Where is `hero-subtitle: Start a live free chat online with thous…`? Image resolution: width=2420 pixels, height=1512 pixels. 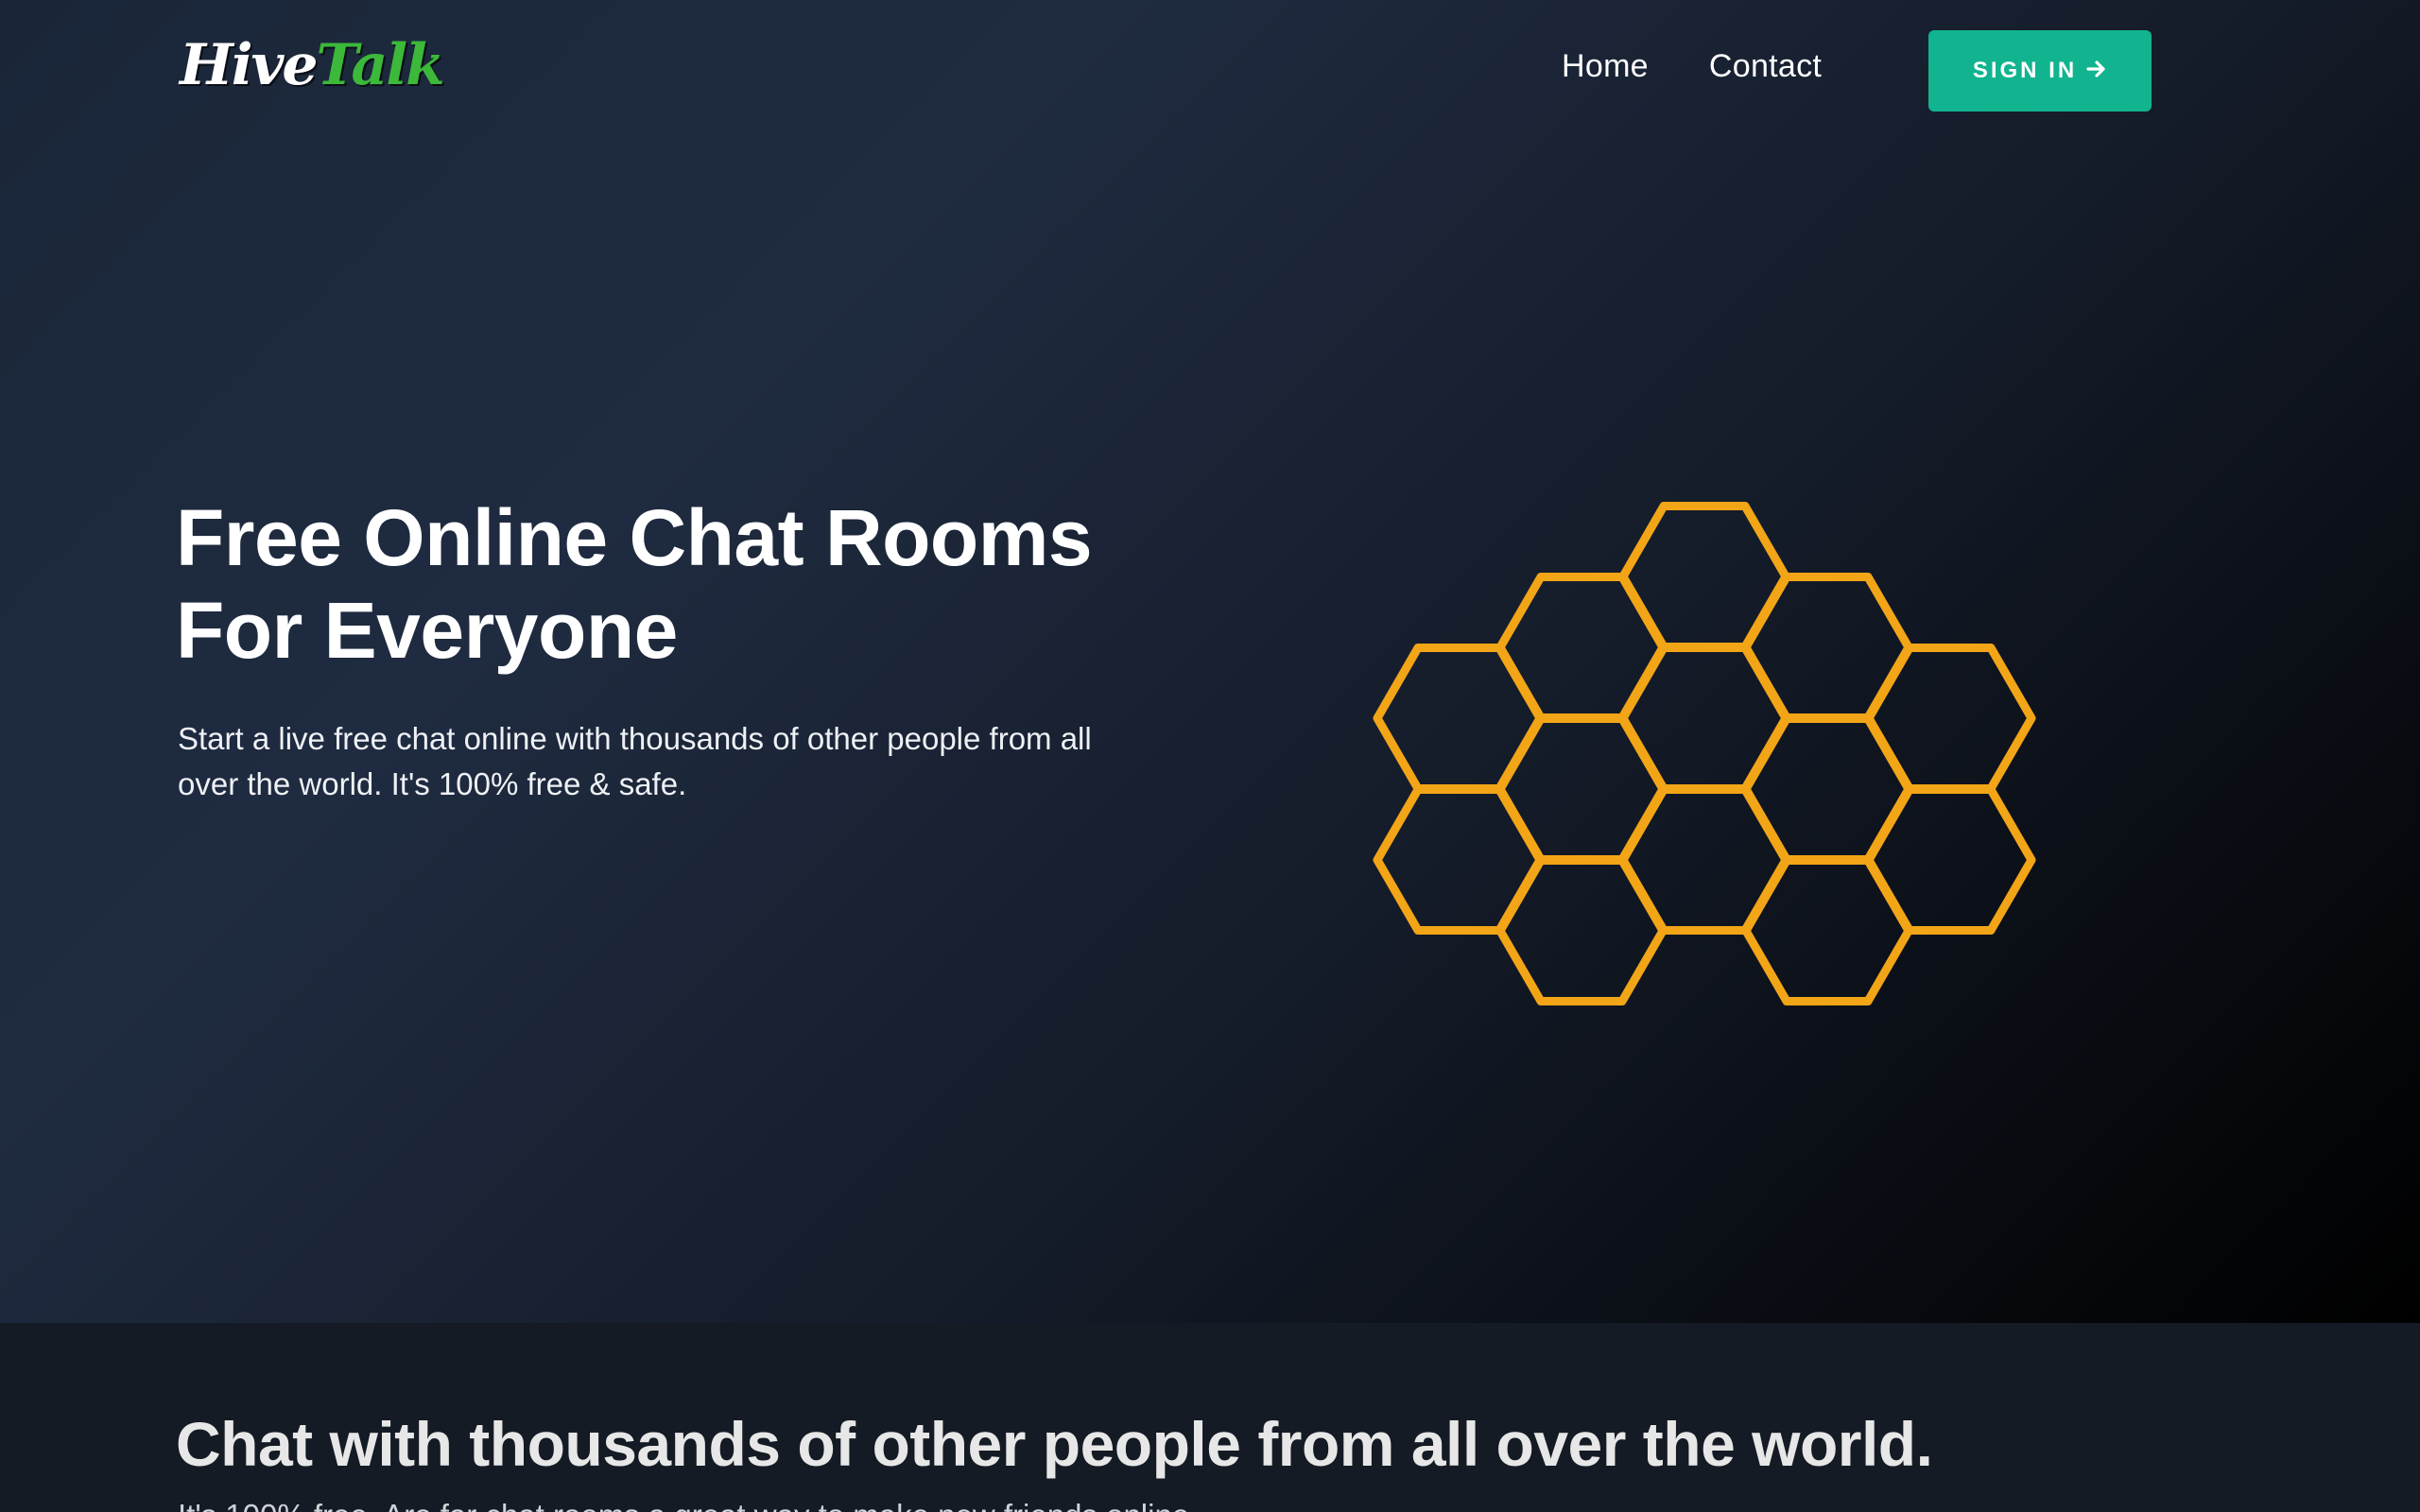 hero-subtitle: Start a live free chat online with thous… is located at coordinates (707, 761).